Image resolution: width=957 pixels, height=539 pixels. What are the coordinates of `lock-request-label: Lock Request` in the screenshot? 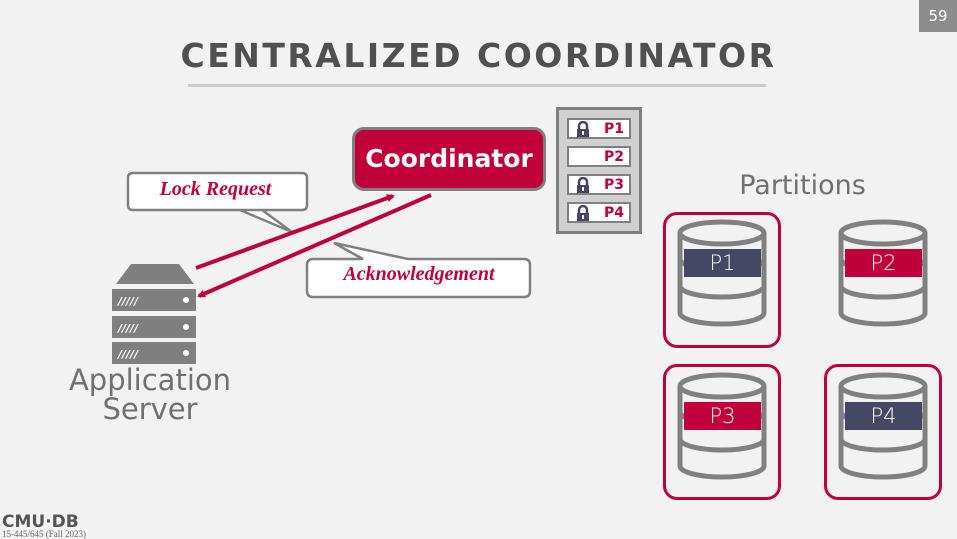 It's located at (215, 189).